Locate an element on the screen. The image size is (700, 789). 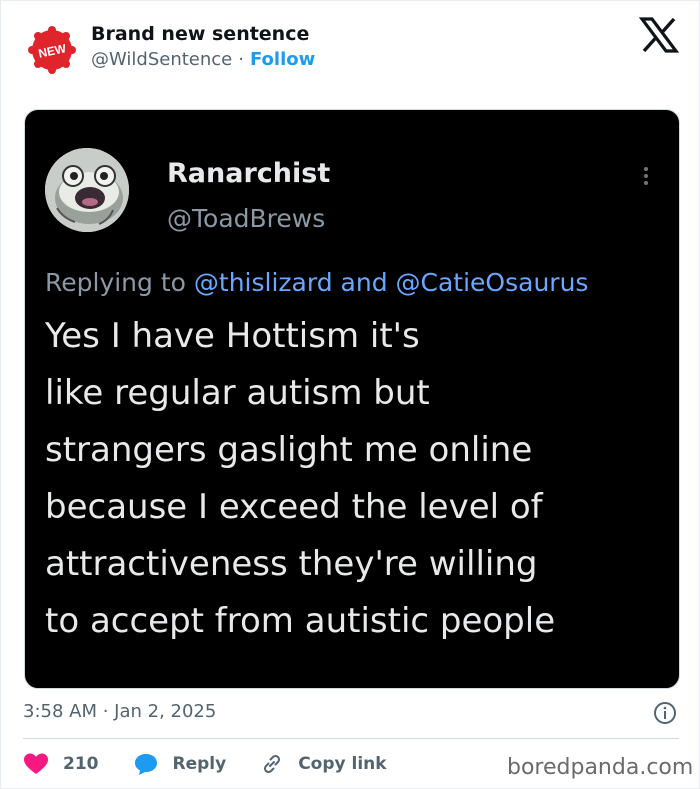
reply-button: Reply is located at coordinates (180, 764).